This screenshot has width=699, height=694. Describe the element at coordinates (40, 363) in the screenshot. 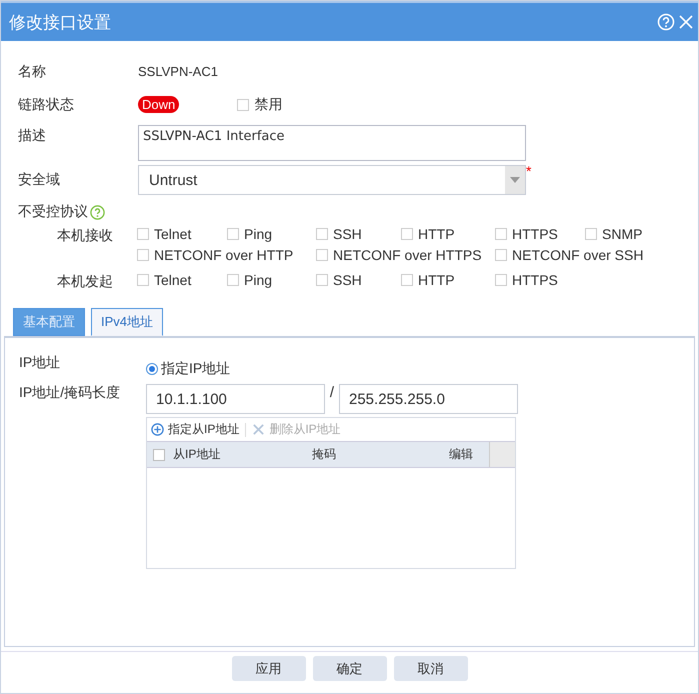

I see `field-label: IP地址` at that location.